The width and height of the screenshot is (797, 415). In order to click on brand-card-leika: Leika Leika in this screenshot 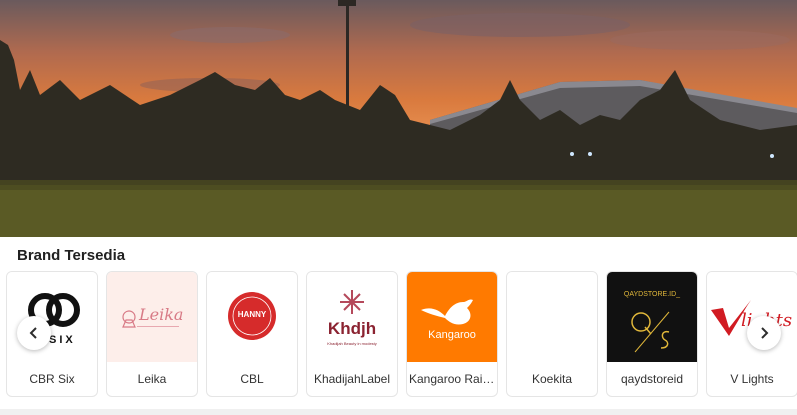, I will do `click(152, 334)`.